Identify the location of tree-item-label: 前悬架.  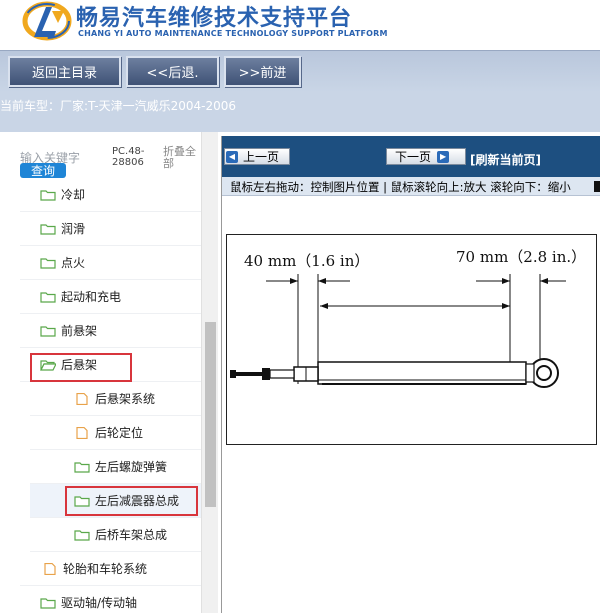
(79, 331).